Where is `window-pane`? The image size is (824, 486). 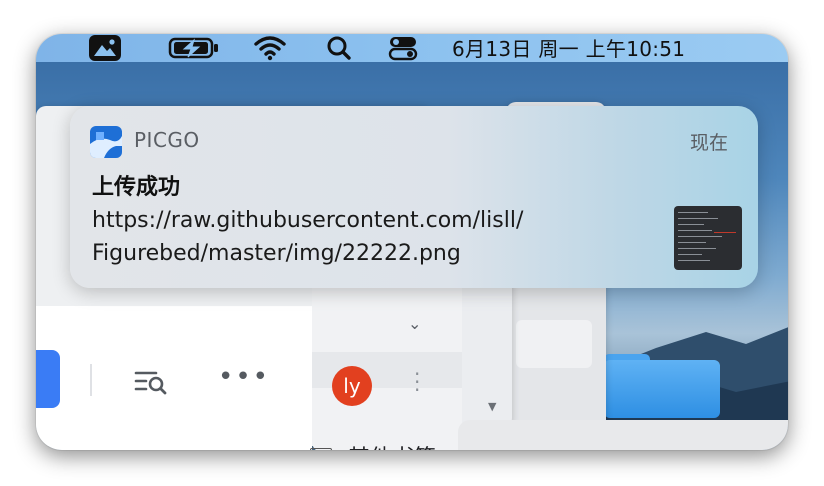
window-pane is located at coordinates (554, 344).